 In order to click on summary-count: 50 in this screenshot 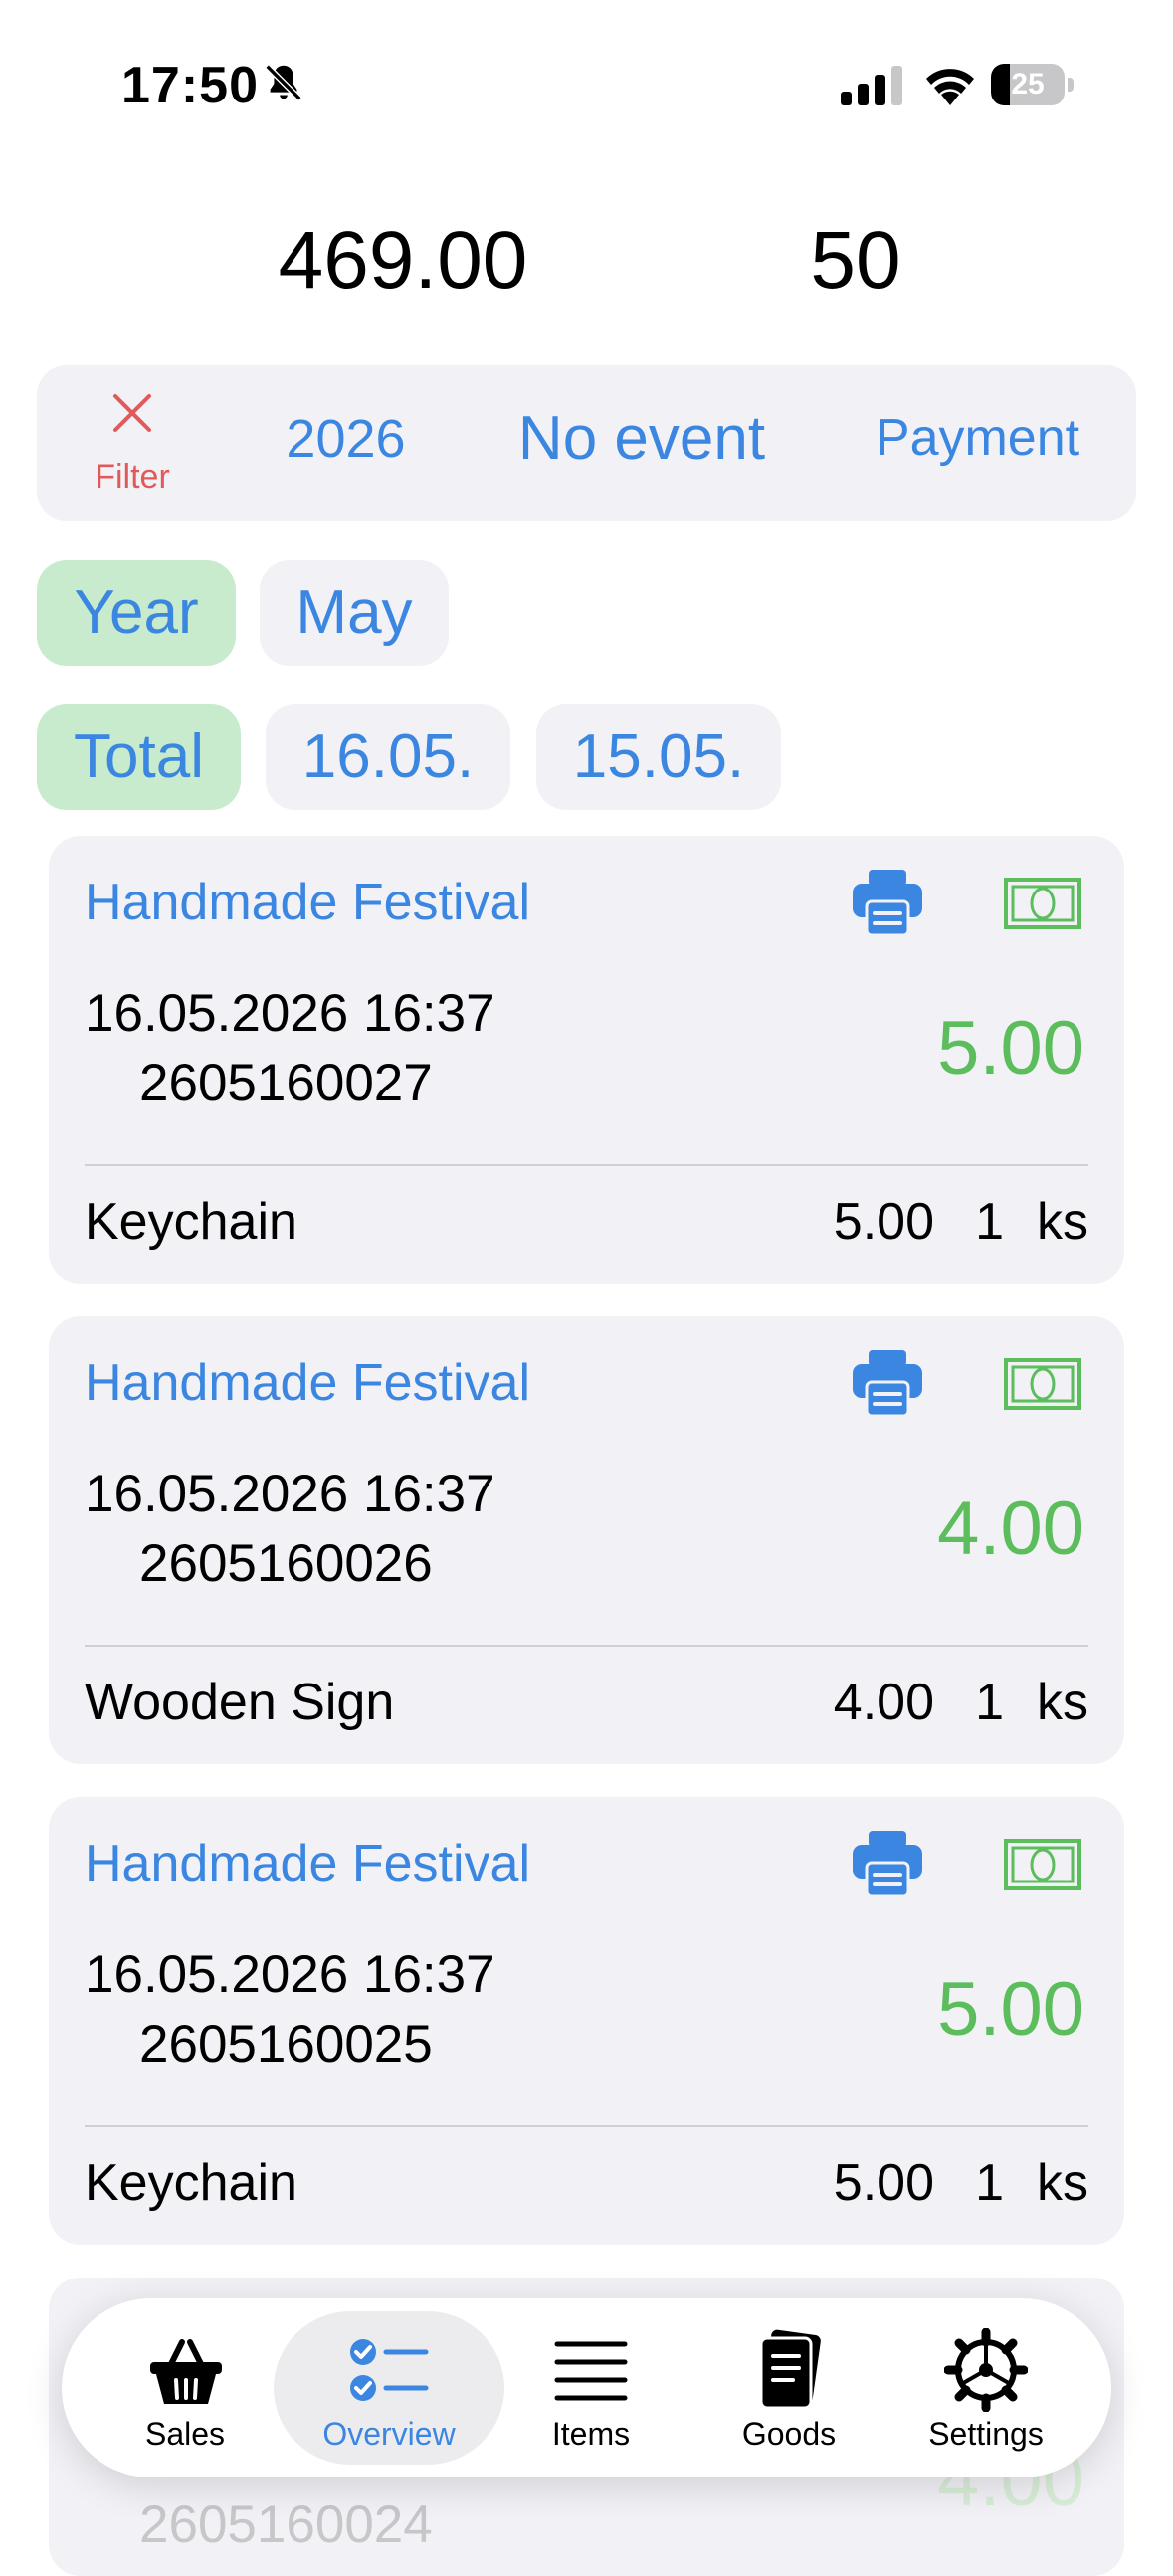, I will do `click(855, 260)`.